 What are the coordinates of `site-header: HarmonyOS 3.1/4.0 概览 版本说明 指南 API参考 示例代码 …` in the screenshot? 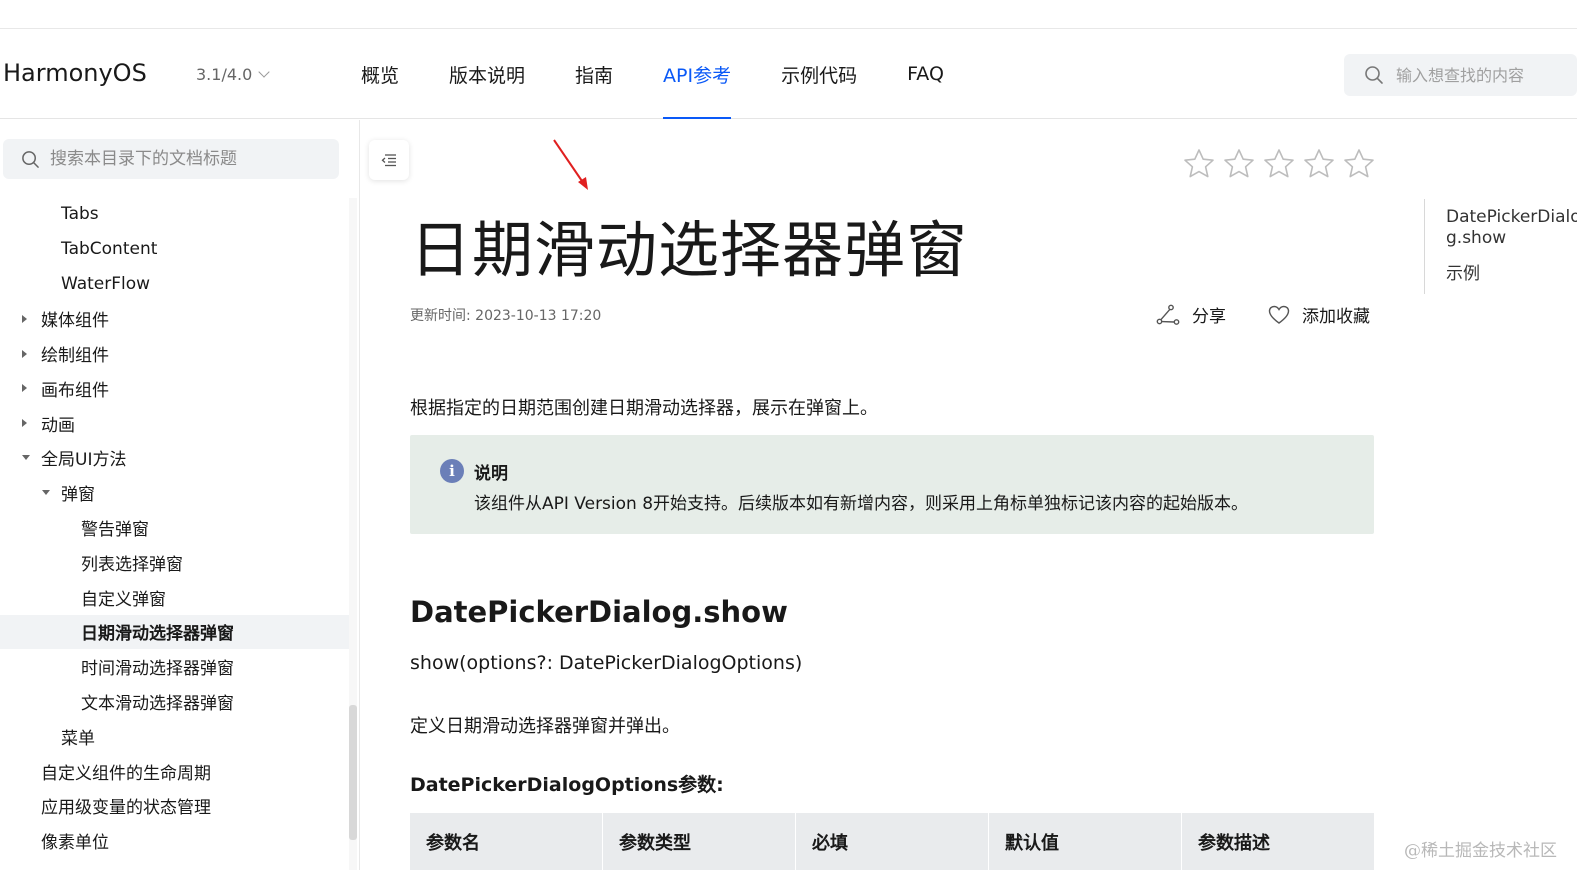 It's located at (788, 74).